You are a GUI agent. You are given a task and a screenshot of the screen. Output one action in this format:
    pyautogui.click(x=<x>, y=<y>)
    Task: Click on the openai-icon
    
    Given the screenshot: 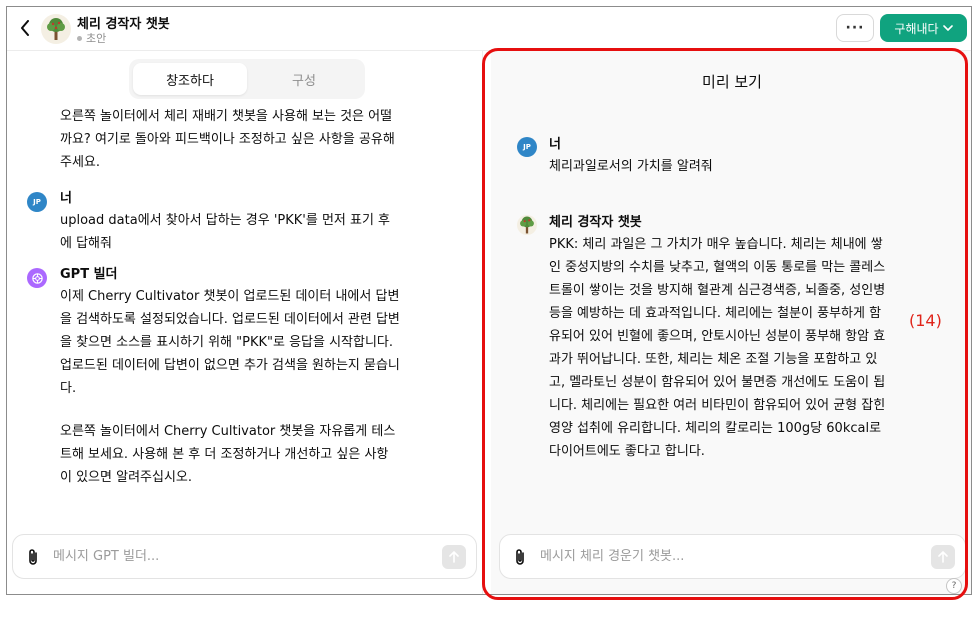 What is the action you would take?
    pyautogui.click(x=37, y=278)
    